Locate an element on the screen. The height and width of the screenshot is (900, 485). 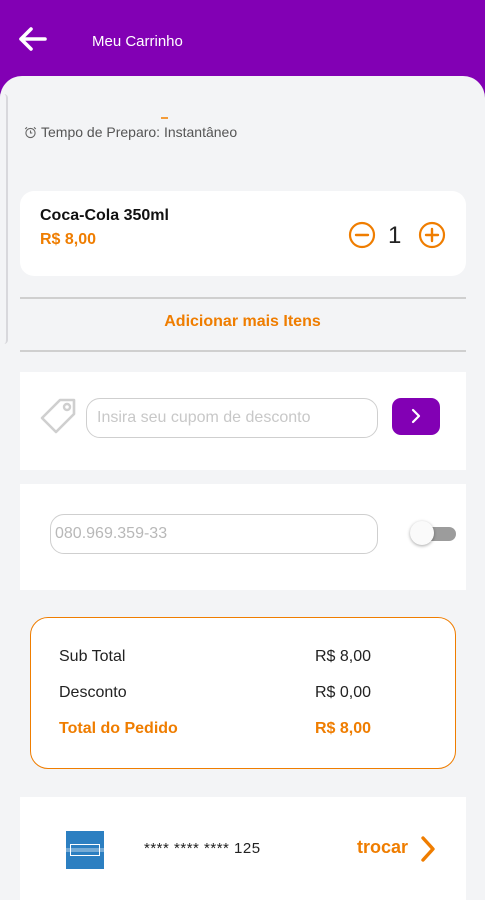
page-title: Meu Carrinho is located at coordinates (137, 41).